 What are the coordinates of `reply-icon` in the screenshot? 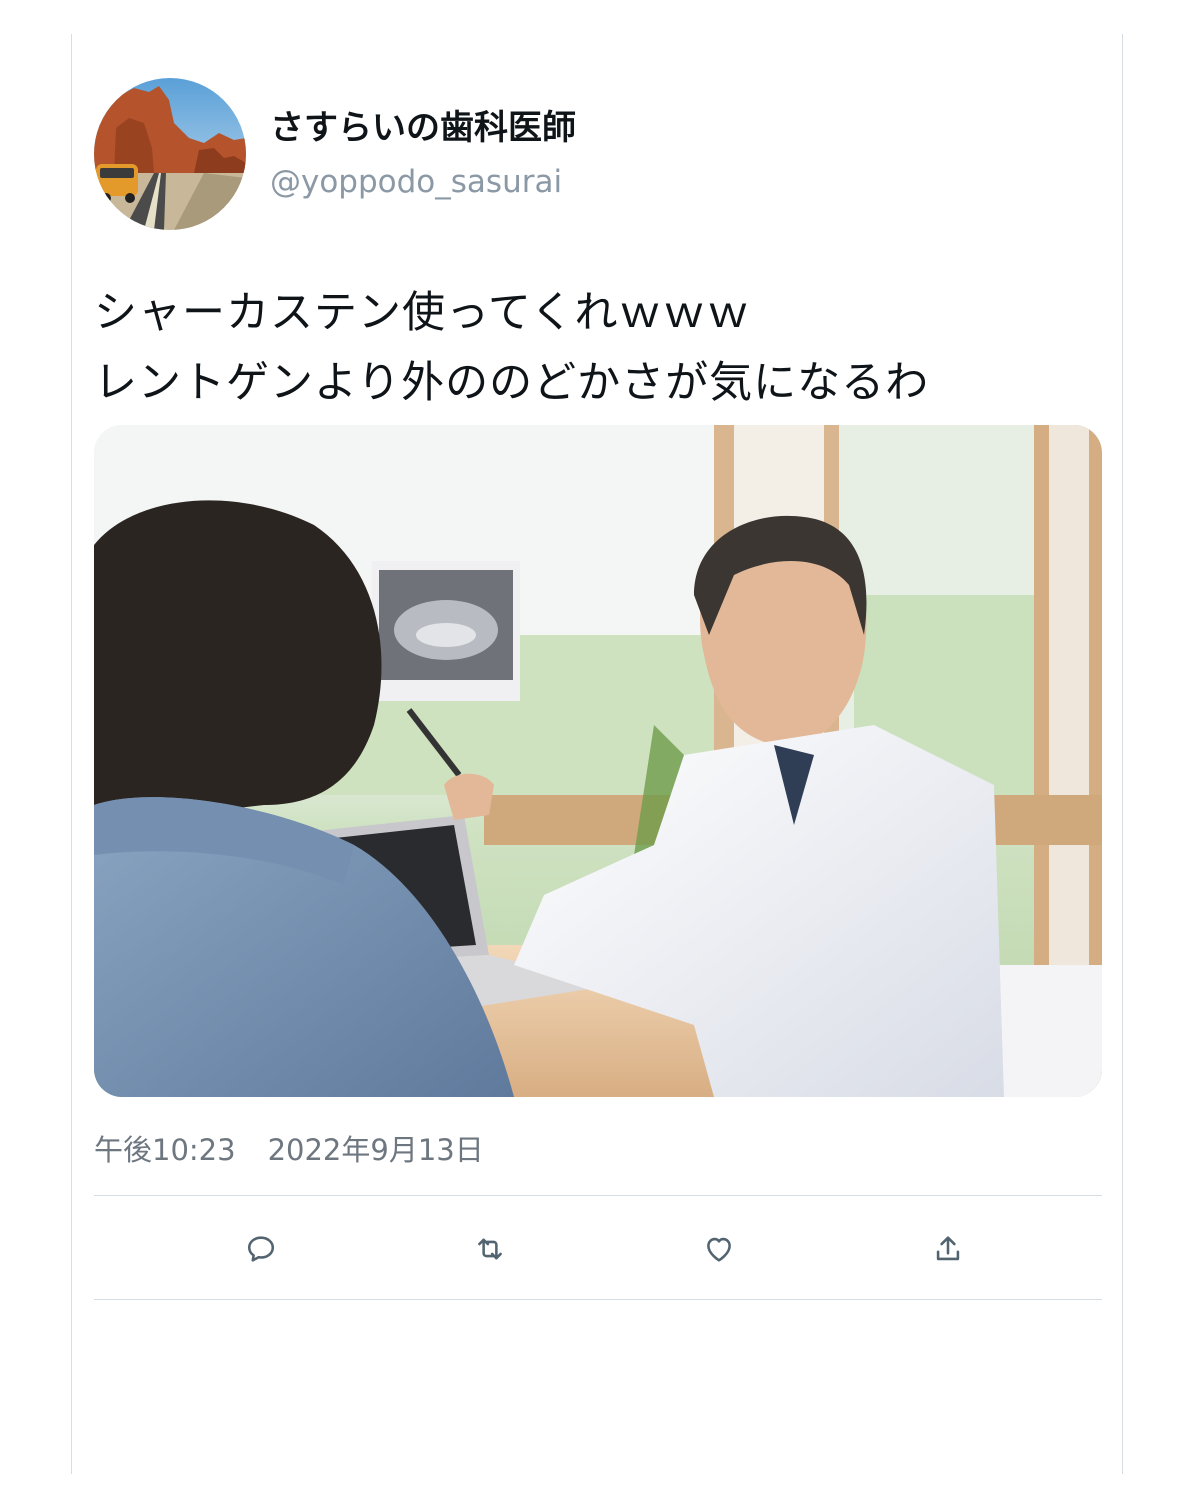 It's located at (261, 1249).